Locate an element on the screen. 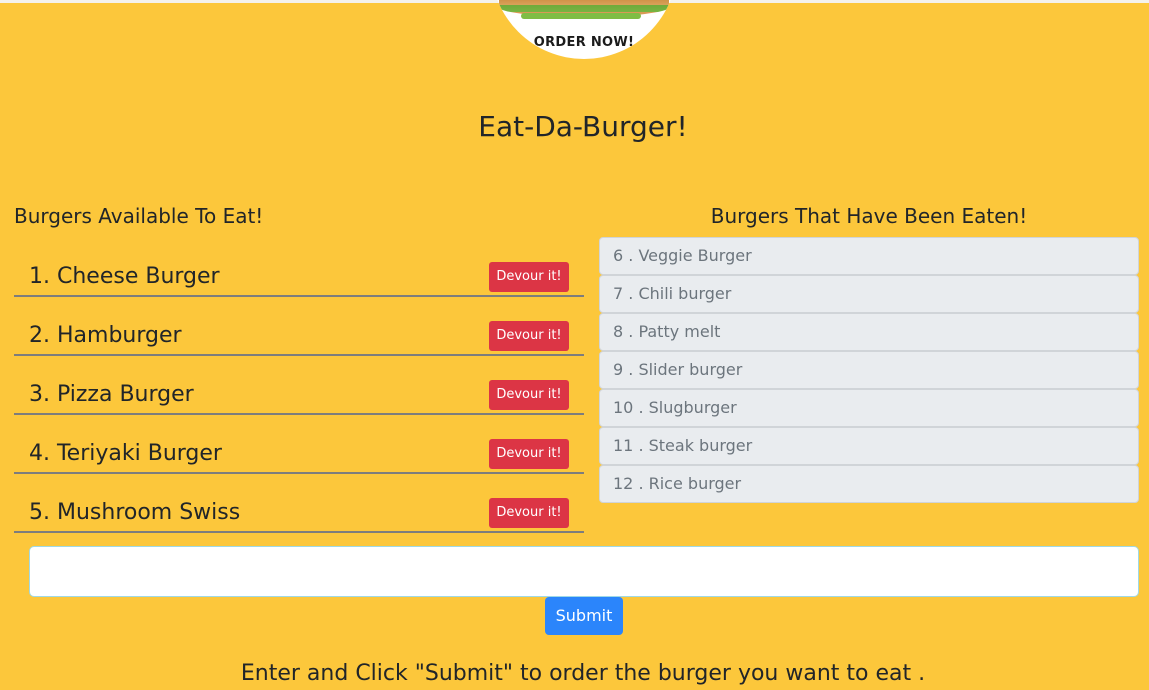 This screenshot has width=1149, height=690. eaten-burger-item: 9 . Slider burger is located at coordinates (869, 370).